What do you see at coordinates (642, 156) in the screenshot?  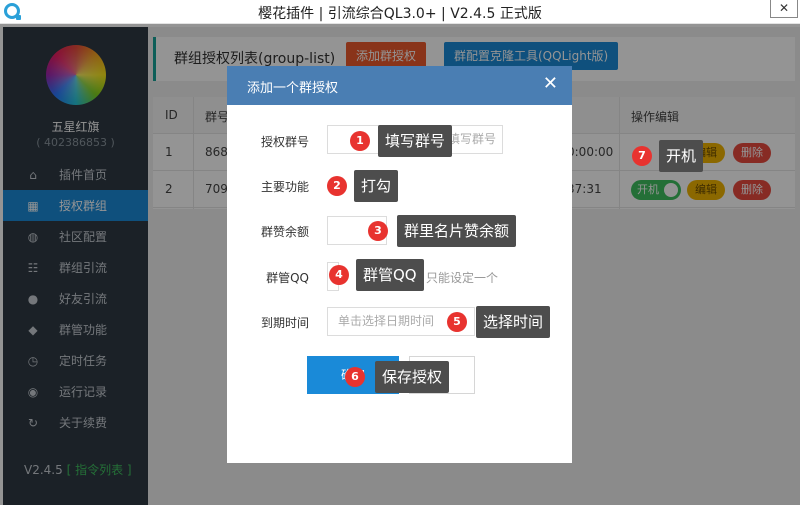 I see `annotation-badge: 7` at bounding box center [642, 156].